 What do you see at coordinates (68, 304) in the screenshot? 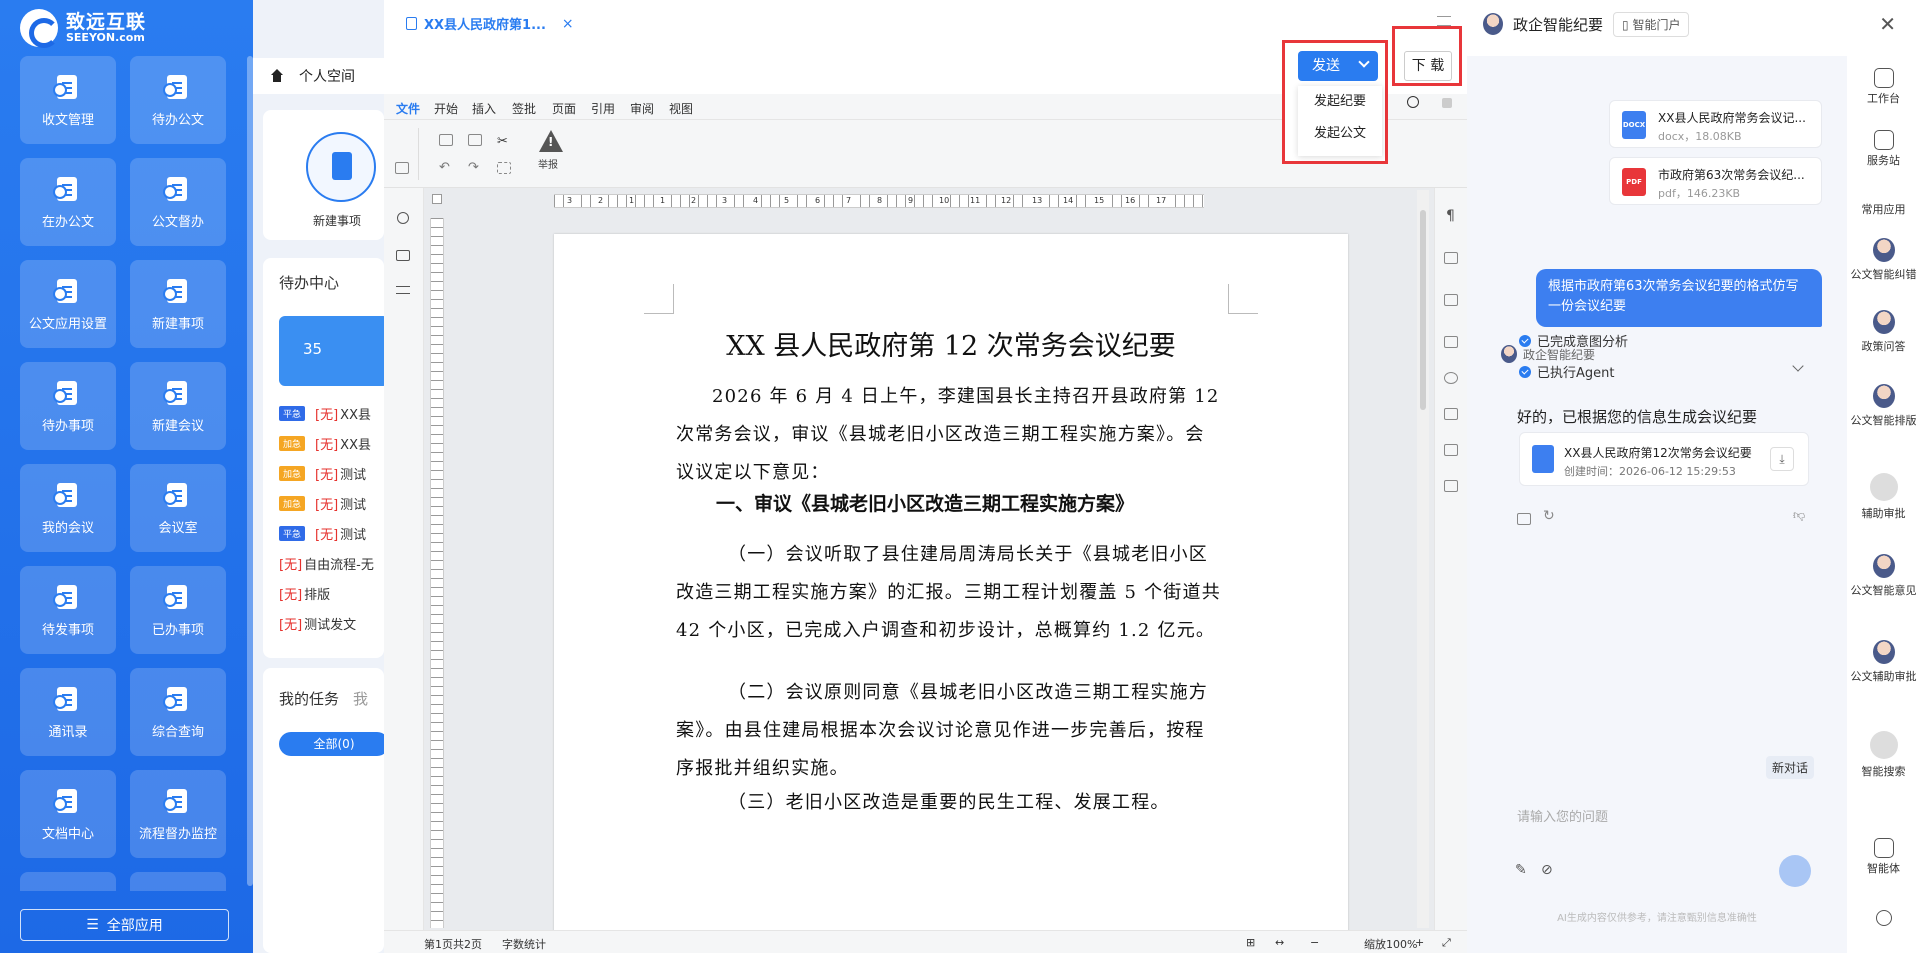
I see `sidebar-tile: 公文应用设置` at bounding box center [68, 304].